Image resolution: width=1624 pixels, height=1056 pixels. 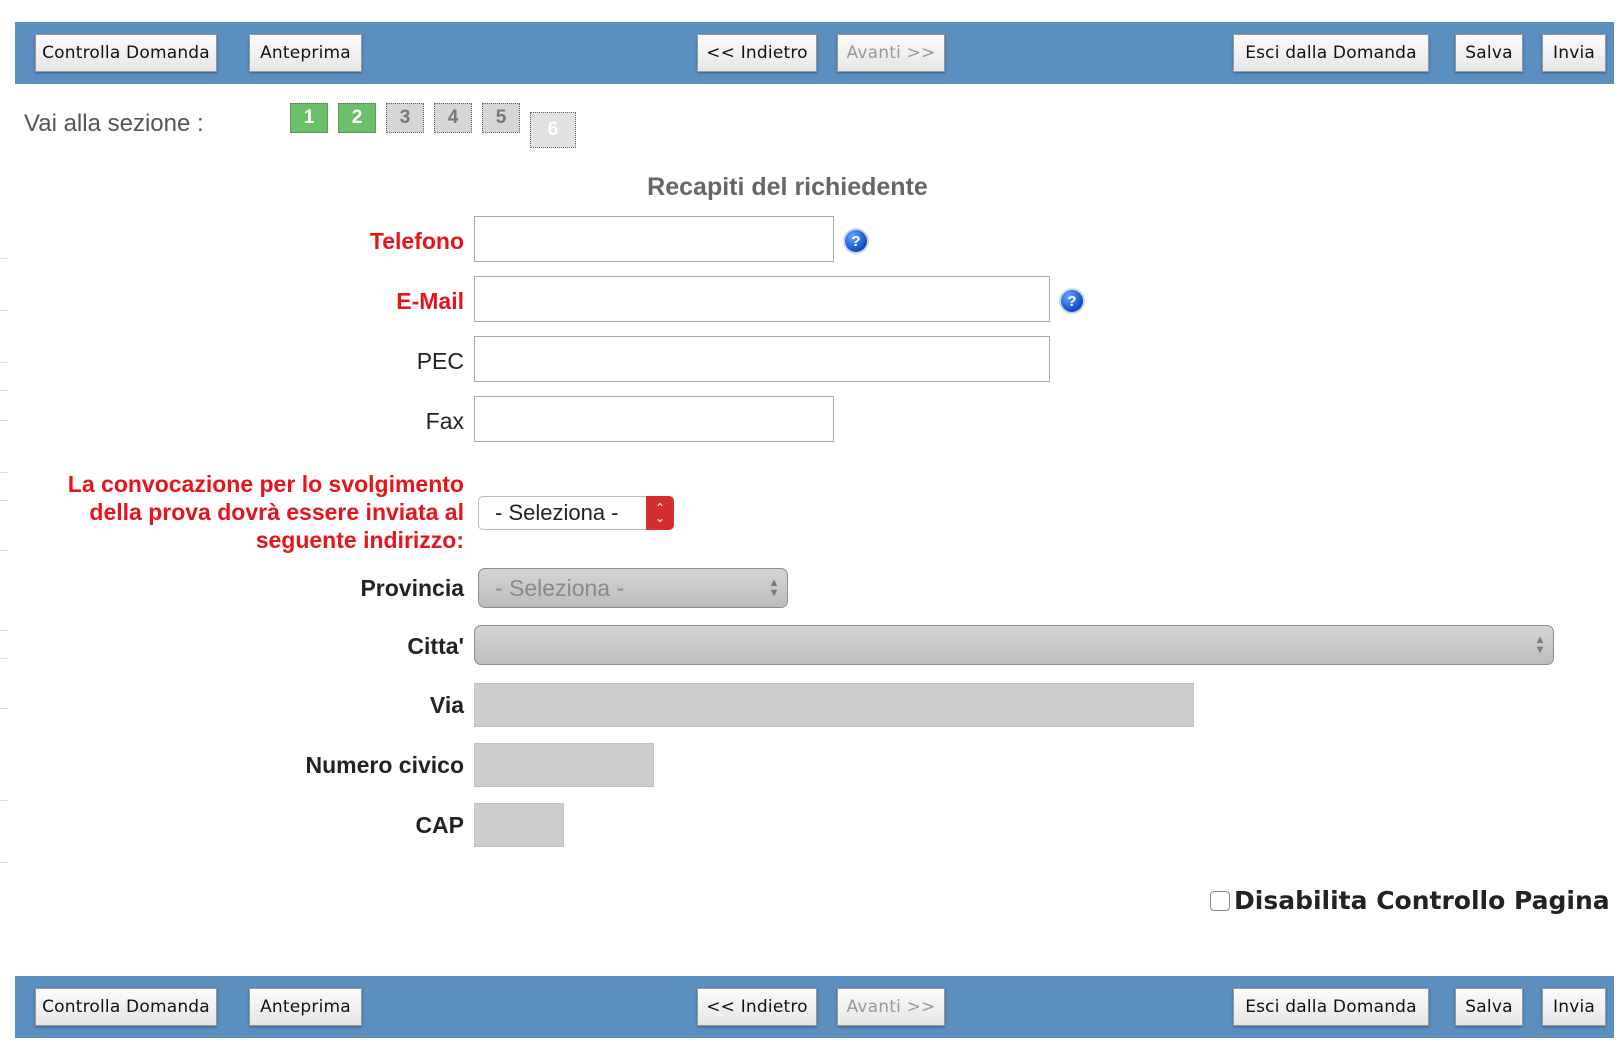 What do you see at coordinates (654, 239) in the screenshot?
I see `telefono-input` at bounding box center [654, 239].